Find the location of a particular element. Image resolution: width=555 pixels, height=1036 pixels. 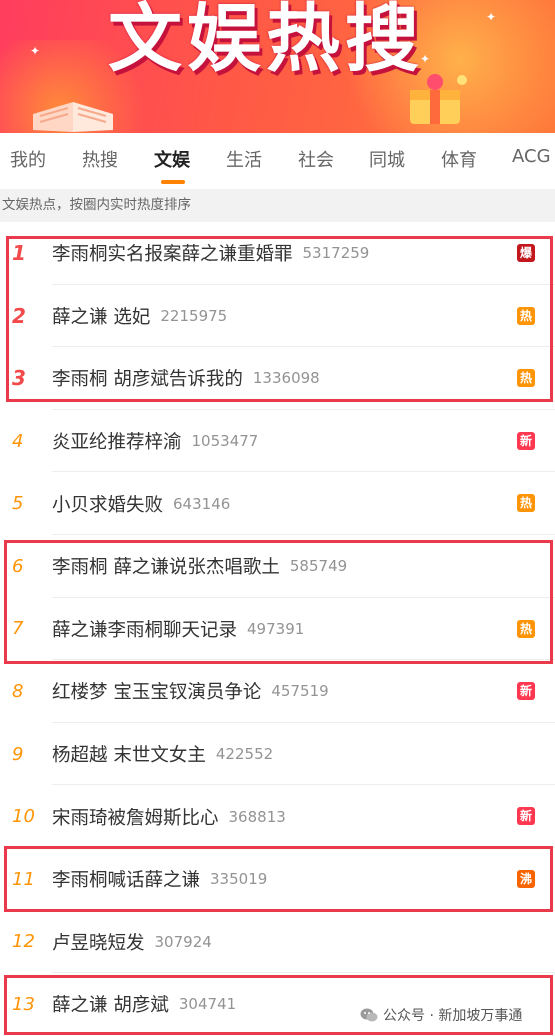

trending-topic: 卢昱晓短发 is located at coordinates (98, 942).